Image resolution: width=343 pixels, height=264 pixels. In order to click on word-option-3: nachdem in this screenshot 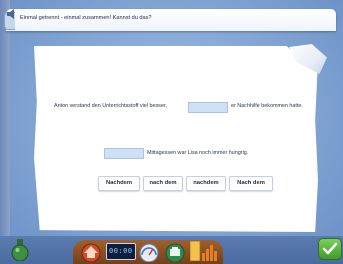, I will do `click(206, 183)`.